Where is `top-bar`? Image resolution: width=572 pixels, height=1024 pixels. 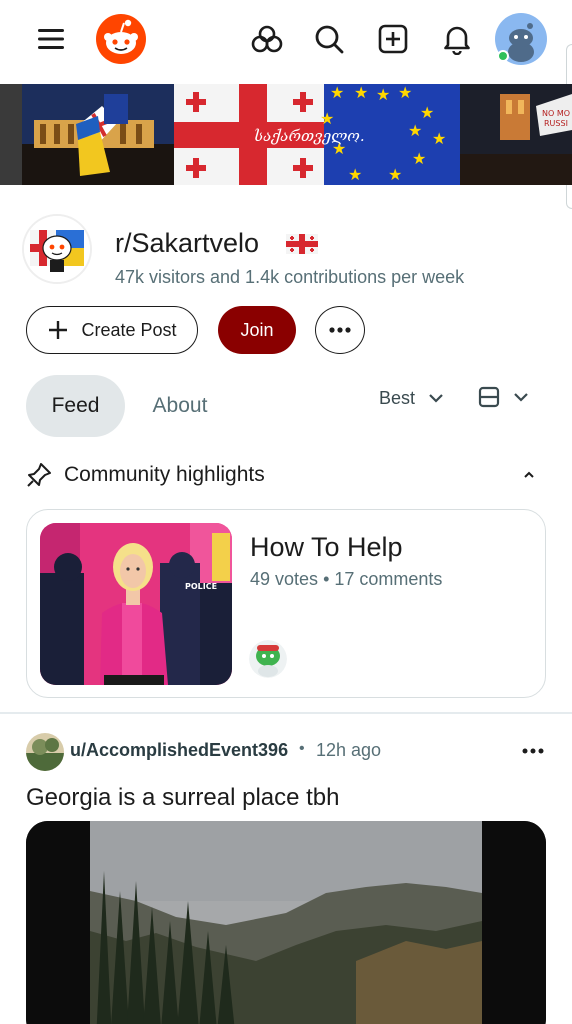 top-bar is located at coordinates (286, 42).